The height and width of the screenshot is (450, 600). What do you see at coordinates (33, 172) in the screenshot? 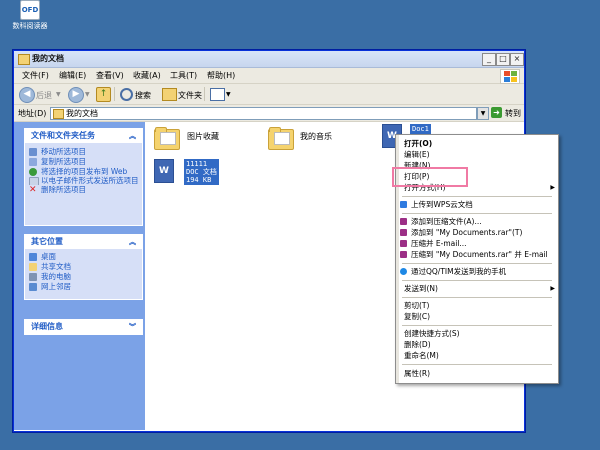
I see `globe-icon` at bounding box center [33, 172].